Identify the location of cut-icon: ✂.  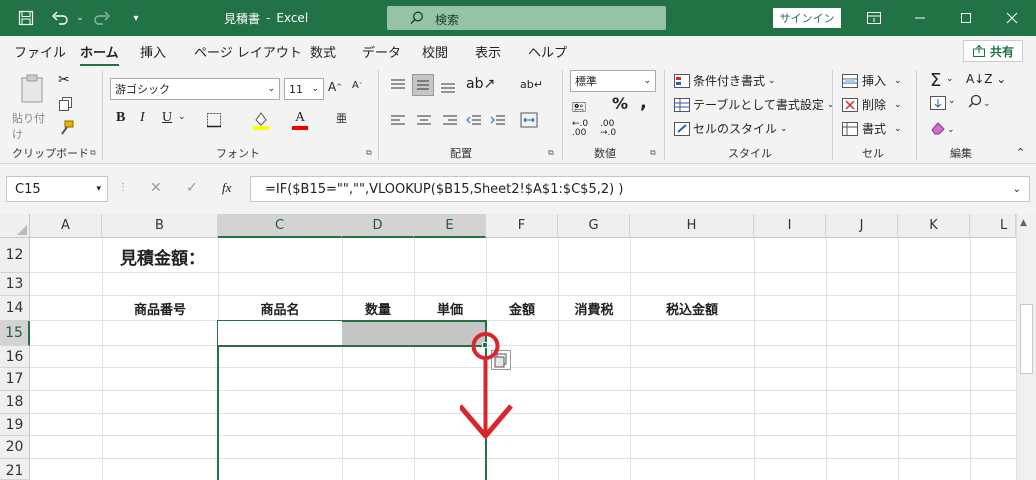
(64, 80).